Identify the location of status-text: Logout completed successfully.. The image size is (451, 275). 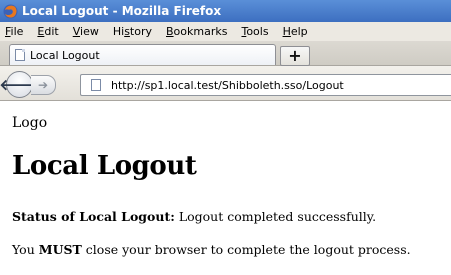
(277, 216).